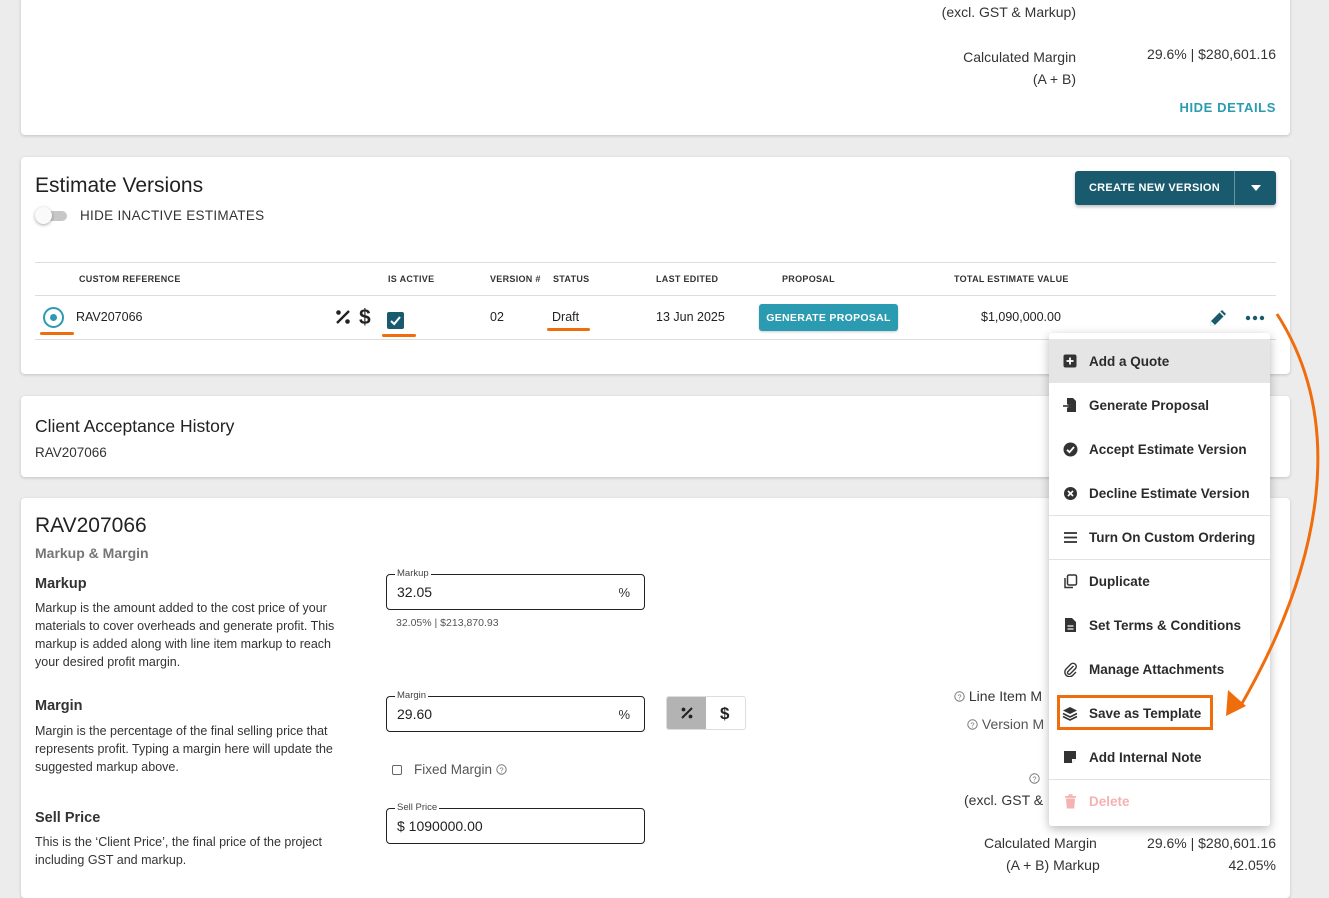  What do you see at coordinates (68, 818) in the screenshot?
I see `sell-price-heading: Sell Price` at bounding box center [68, 818].